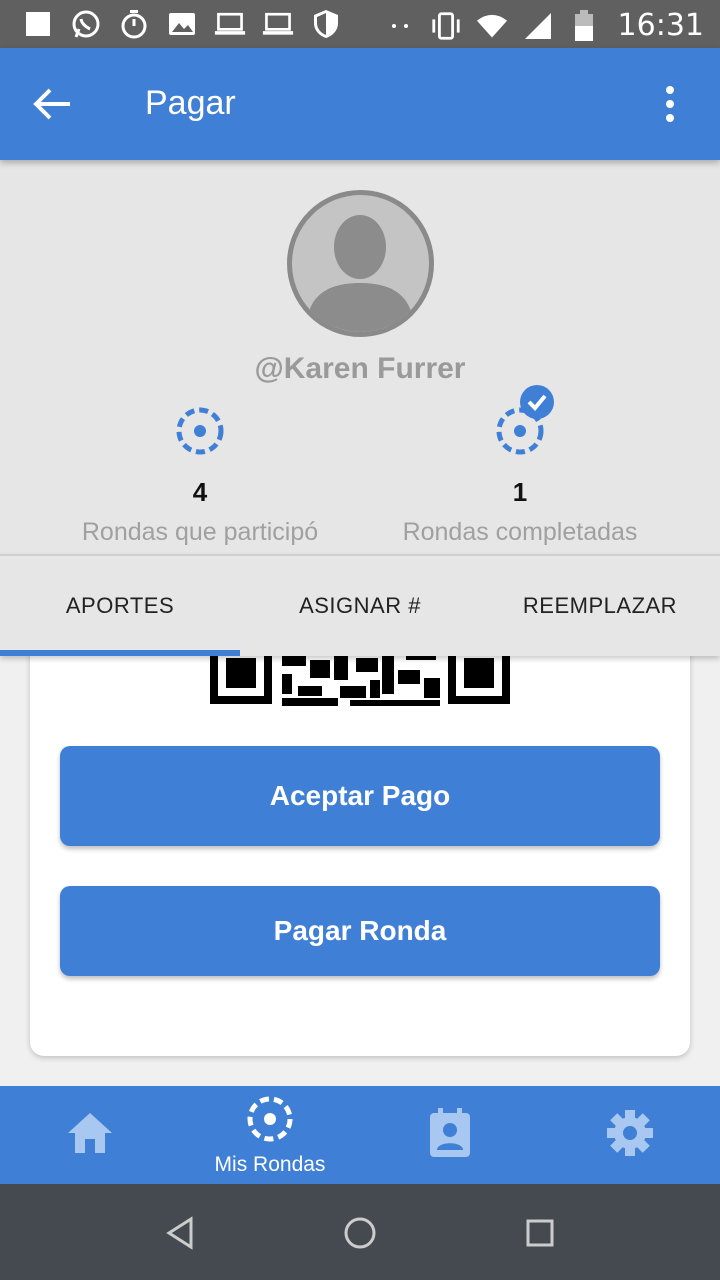  What do you see at coordinates (400, 26) in the screenshot?
I see `dots-icon` at bounding box center [400, 26].